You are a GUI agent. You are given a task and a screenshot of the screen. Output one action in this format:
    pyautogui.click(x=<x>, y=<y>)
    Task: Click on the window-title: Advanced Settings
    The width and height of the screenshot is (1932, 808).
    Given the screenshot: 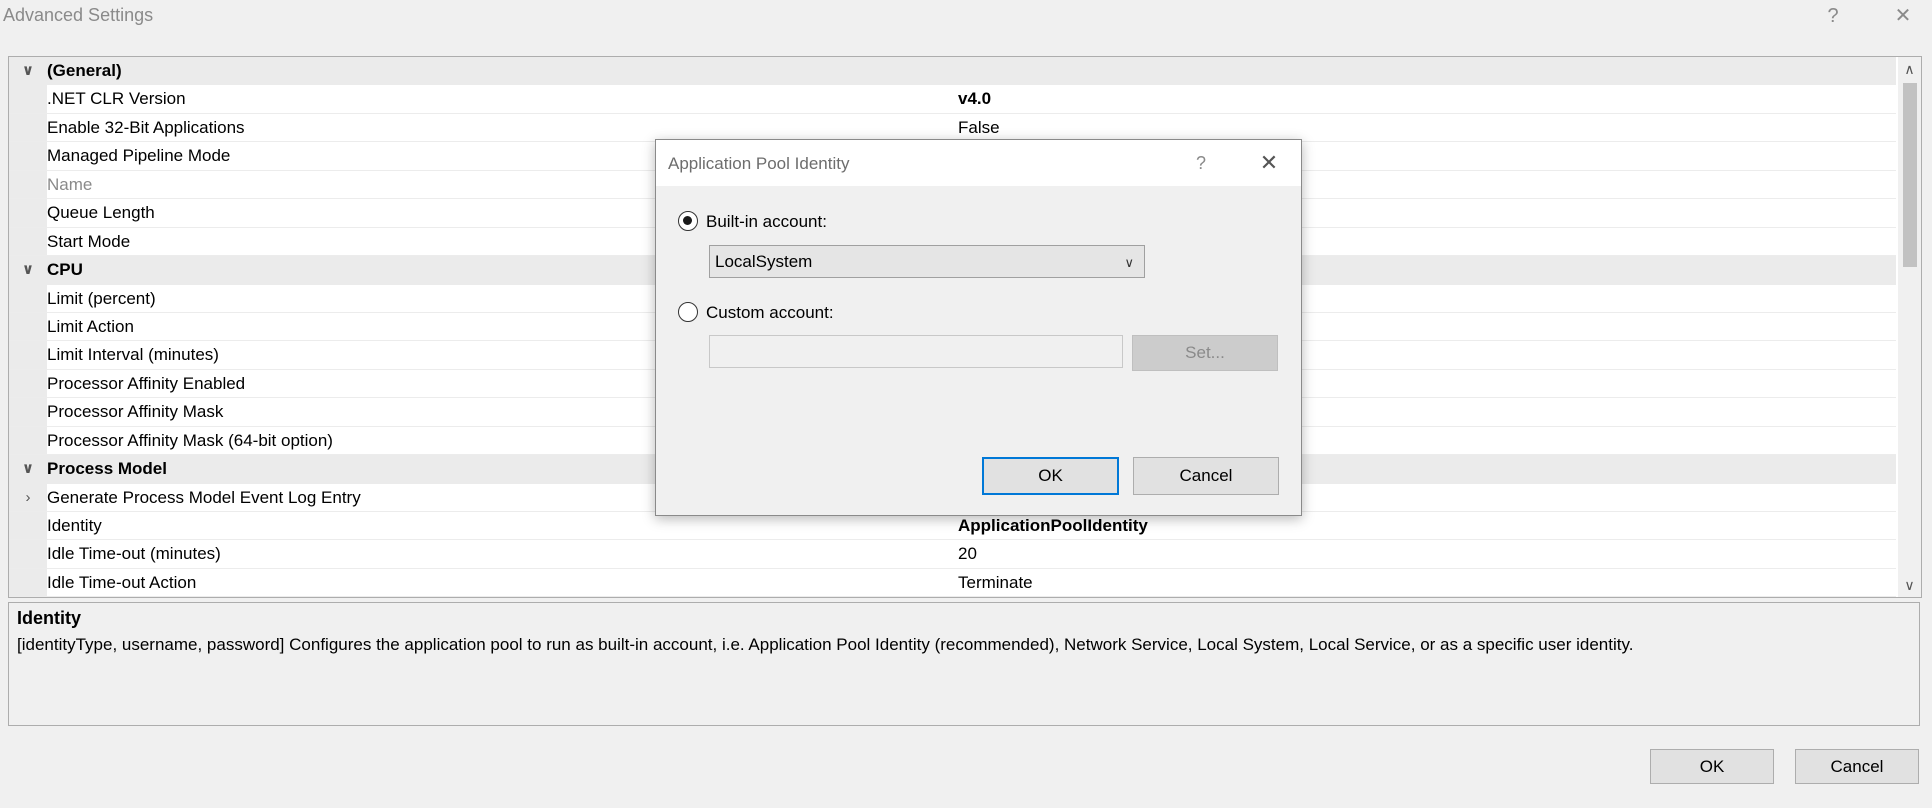 What is the action you would take?
    pyautogui.click(x=78, y=15)
    